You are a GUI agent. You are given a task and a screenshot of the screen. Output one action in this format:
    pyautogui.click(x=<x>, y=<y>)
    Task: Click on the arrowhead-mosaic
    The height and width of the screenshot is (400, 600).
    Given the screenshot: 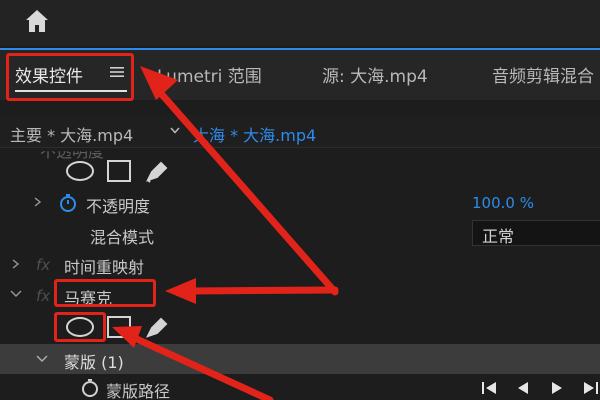 What is the action you would take?
    pyautogui.click(x=180, y=291)
    